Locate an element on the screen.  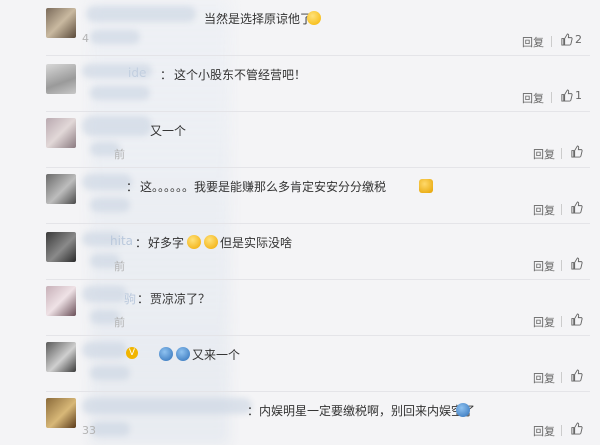
crown-emoji-icon is located at coordinates (426, 186).